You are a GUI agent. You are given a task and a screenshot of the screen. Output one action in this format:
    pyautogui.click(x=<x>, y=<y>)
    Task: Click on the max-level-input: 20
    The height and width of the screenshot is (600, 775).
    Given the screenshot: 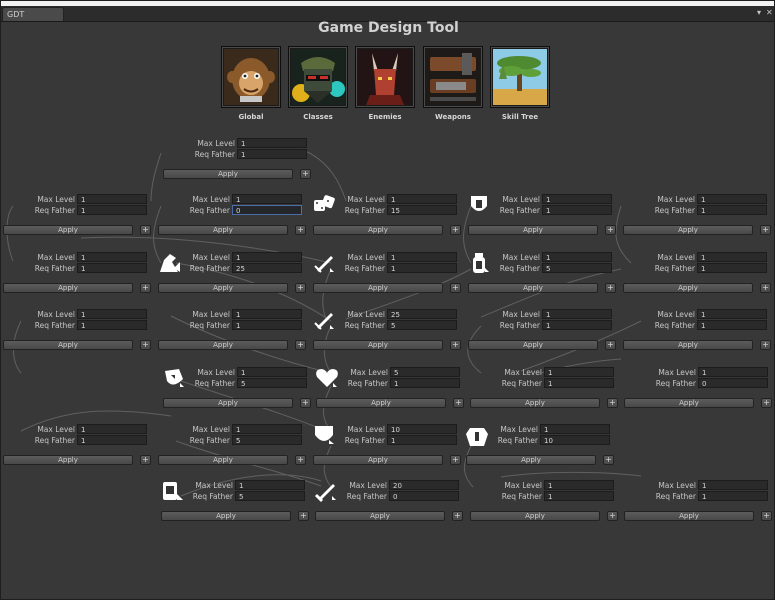 What is the action you would take?
    pyautogui.click(x=424, y=485)
    